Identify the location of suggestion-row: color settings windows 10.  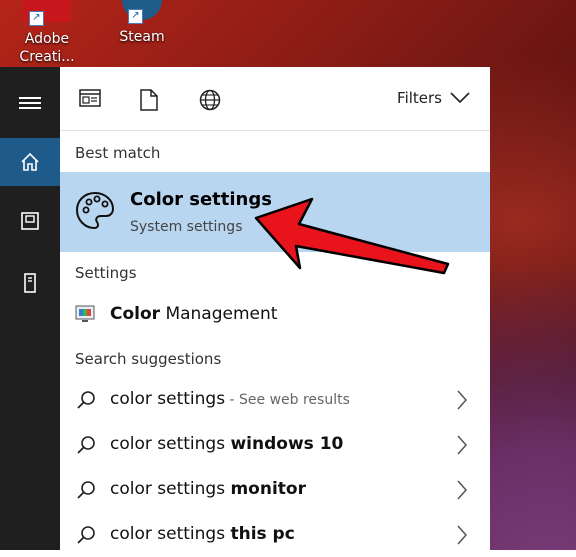
(275, 445).